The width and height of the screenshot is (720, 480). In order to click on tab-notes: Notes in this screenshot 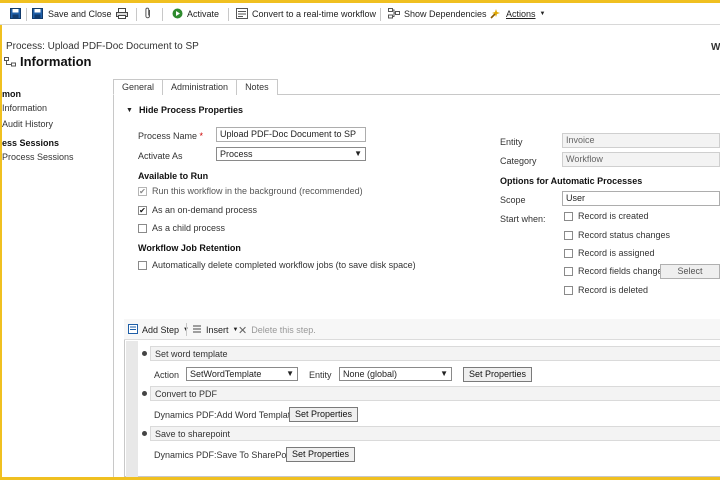, I will do `click(257, 87)`.